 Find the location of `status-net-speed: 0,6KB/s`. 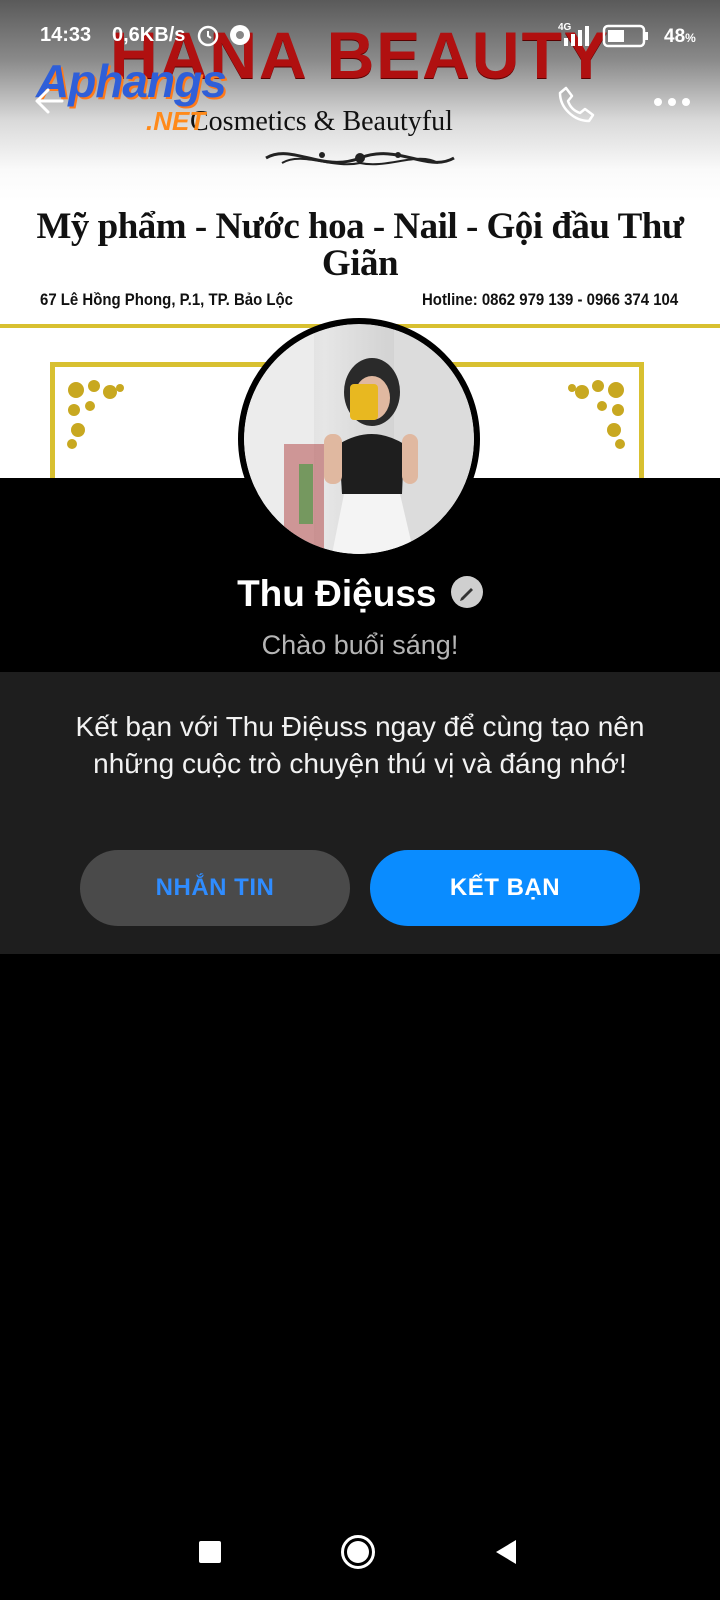

status-net-speed: 0,6KB/s is located at coordinates (149, 35).